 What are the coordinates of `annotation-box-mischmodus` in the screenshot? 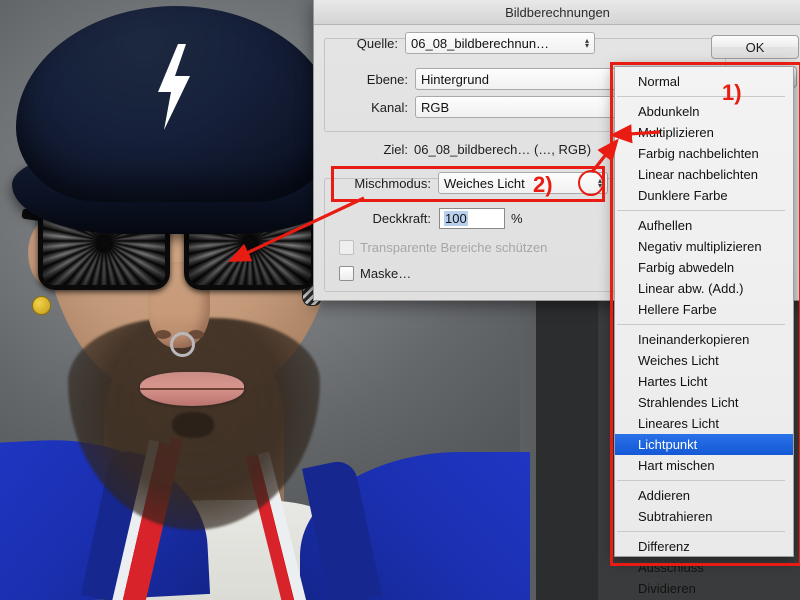 It's located at (468, 184).